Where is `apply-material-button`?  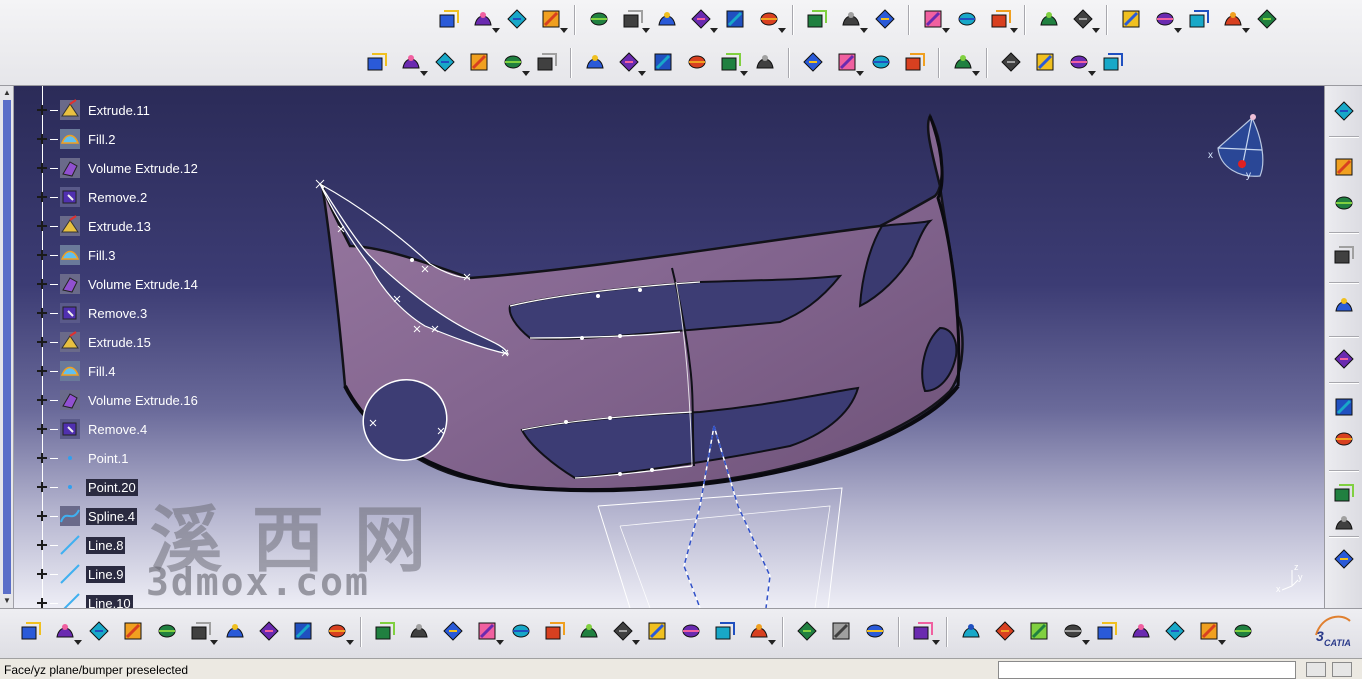 apply-material-button is located at coordinates (875, 632).